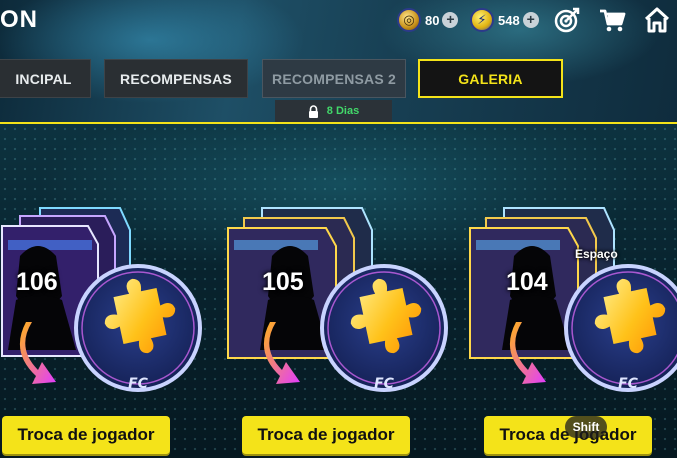 The height and width of the screenshot is (458, 677). I want to click on tab-galeria: GALERIA, so click(490, 78).